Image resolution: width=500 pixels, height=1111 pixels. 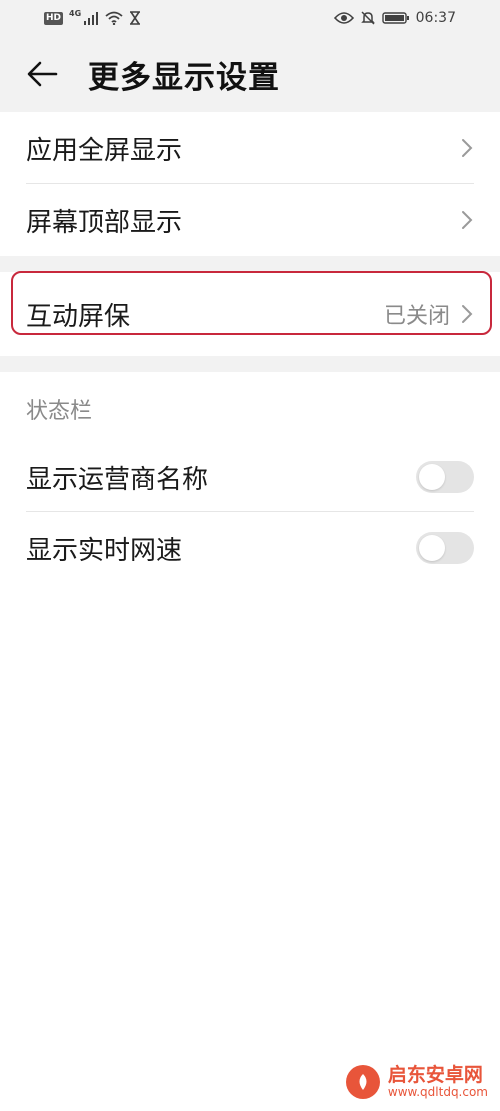 I want to click on row-screen-top-display: 屏幕顶部显示, so click(x=250, y=220).